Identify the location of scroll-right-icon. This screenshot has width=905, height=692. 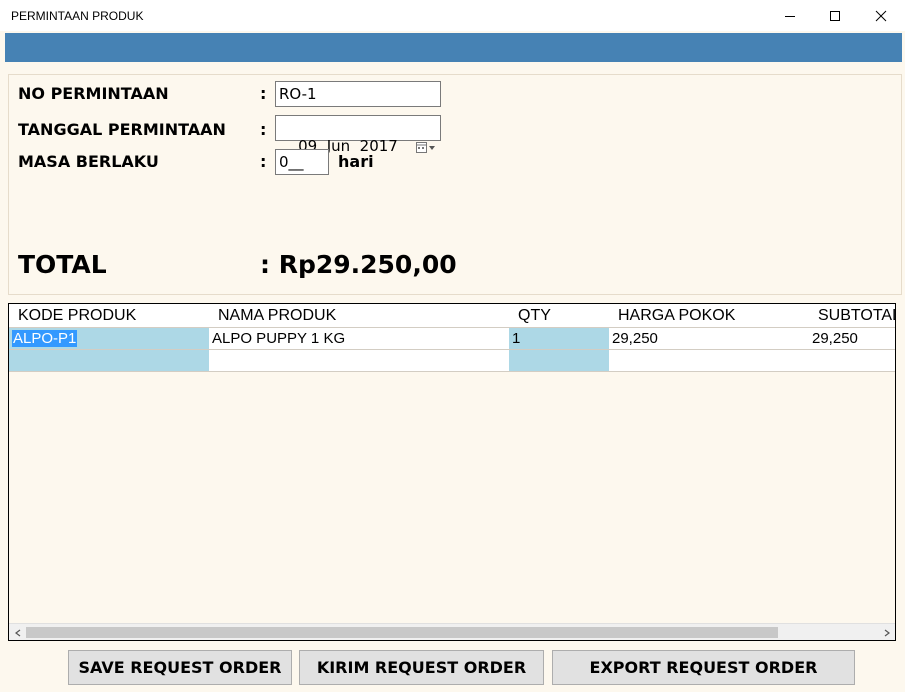
(886, 632).